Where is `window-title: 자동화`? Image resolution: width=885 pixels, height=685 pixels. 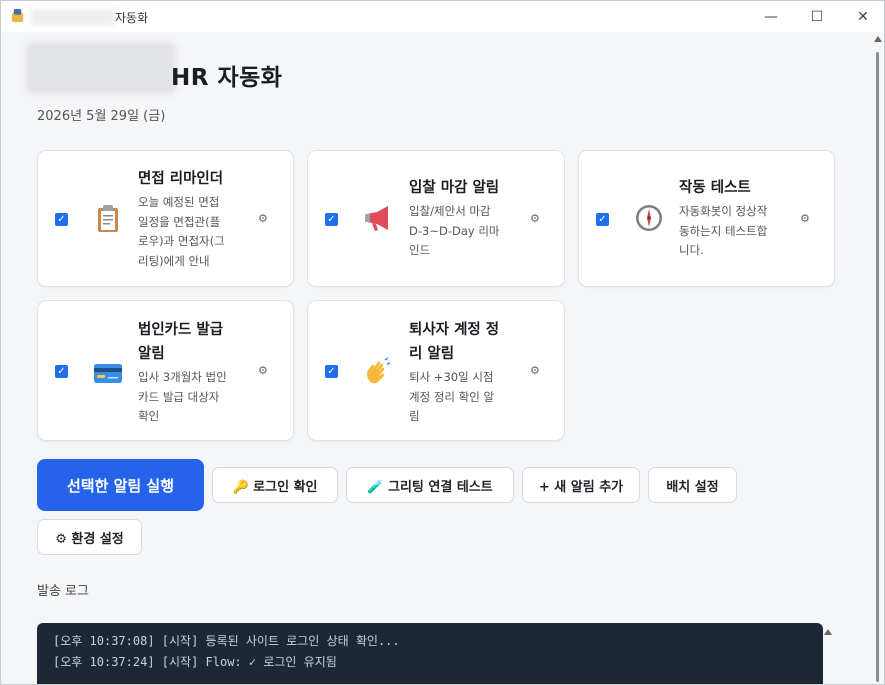 window-title: 자동화 is located at coordinates (132, 18).